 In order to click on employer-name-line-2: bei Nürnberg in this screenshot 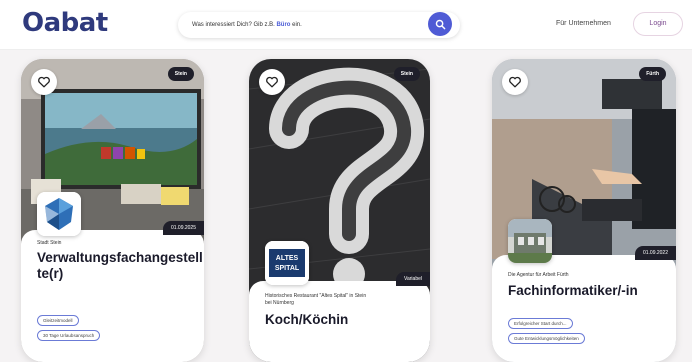, I will do `click(279, 303)`.